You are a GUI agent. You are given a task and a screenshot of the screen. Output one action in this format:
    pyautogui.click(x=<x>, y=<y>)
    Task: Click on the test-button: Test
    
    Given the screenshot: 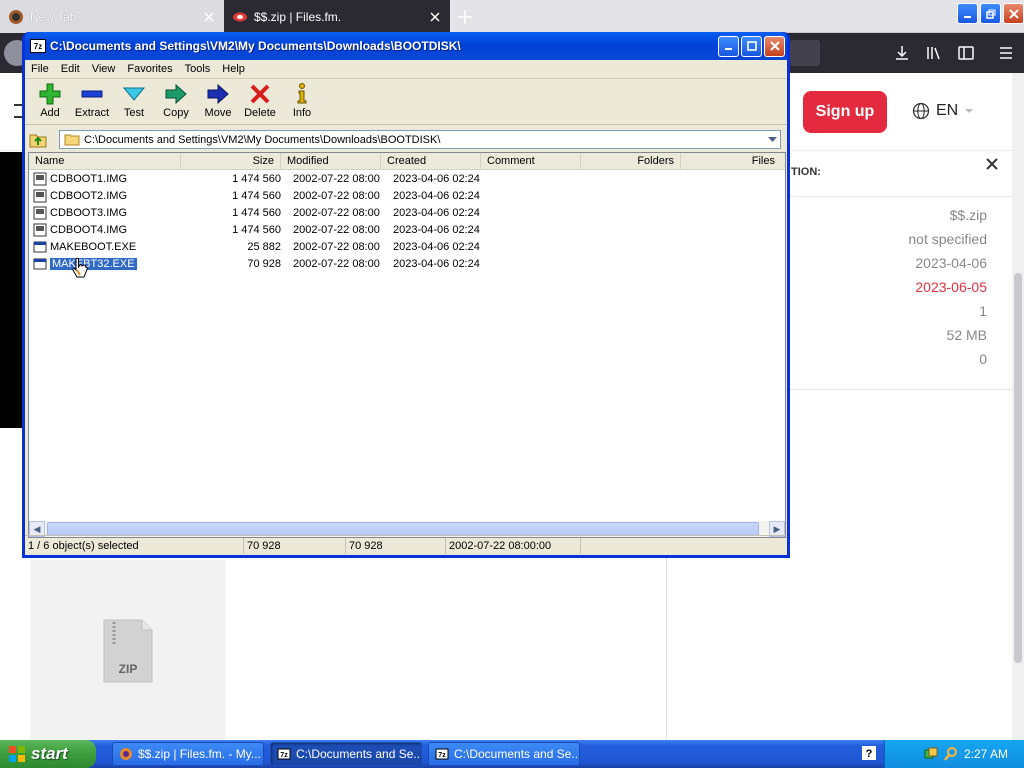 What is the action you would take?
    pyautogui.click(x=134, y=101)
    